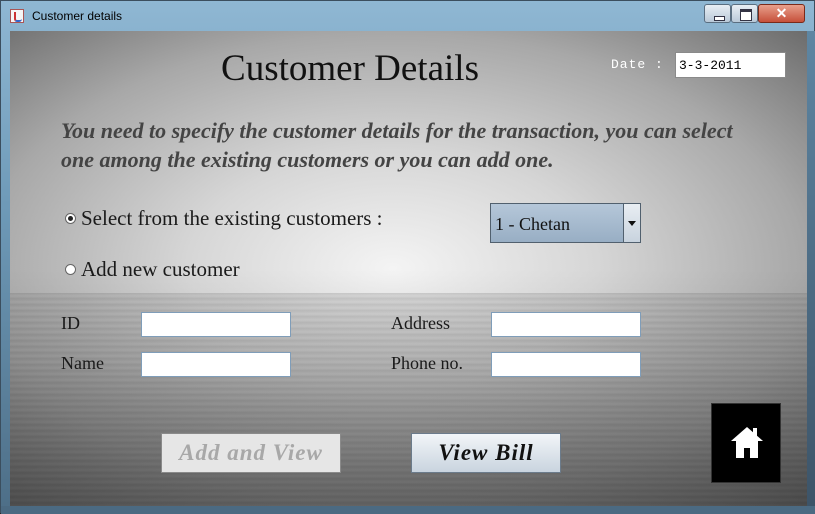  What do you see at coordinates (486, 453) in the screenshot?
I see `view-bill-button: View Bill` at bounding box center [486, 453].